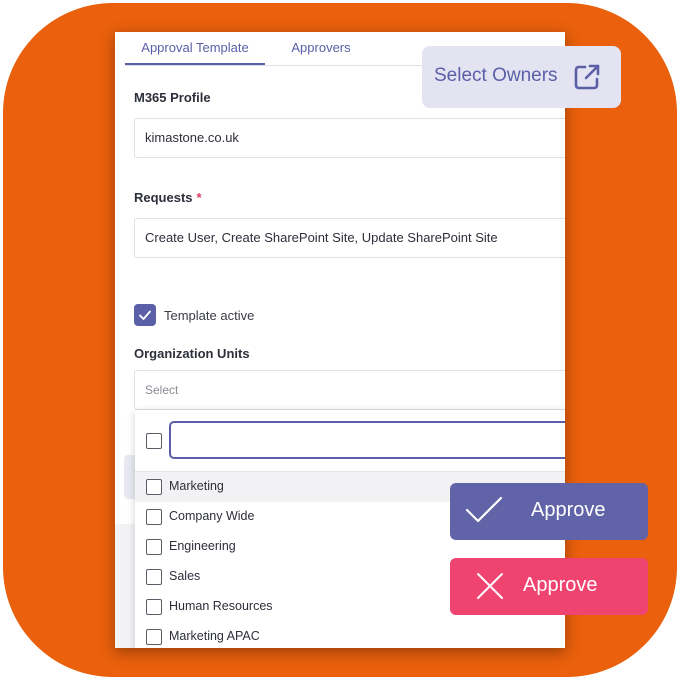 The width and height of the screenshot is (680, 680). Describe the element at coordinates (154, 441) in the screenshot. I see `select-all-checkbox` at that location.